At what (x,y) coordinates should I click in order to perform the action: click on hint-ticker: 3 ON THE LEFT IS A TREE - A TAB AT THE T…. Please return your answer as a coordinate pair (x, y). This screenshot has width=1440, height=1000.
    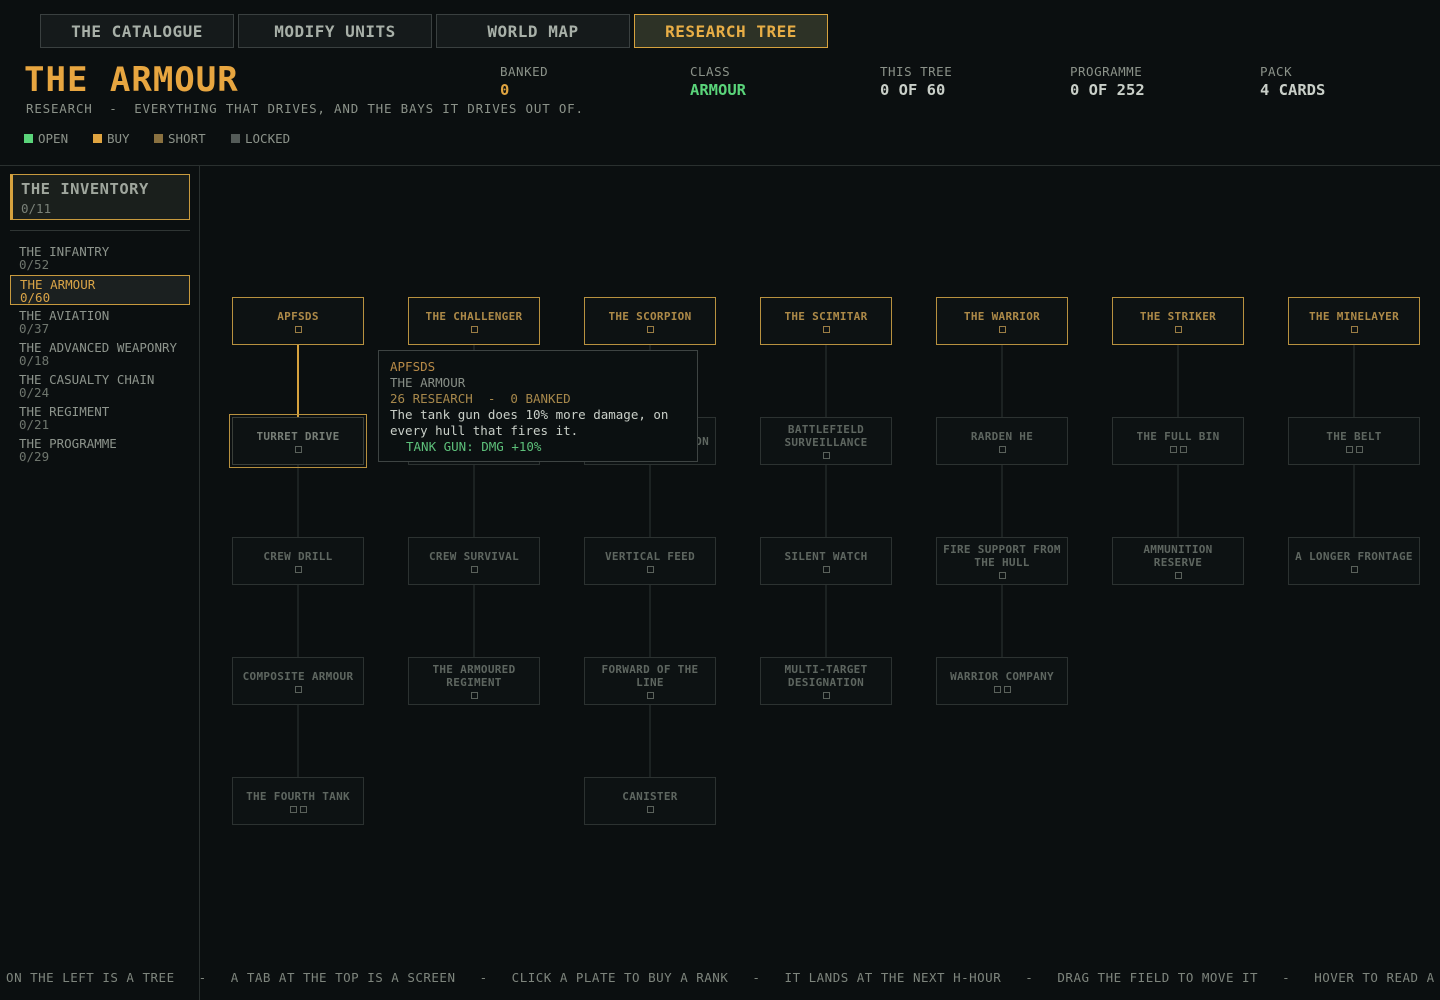
    Looking at the image, I should click on (720, 979).